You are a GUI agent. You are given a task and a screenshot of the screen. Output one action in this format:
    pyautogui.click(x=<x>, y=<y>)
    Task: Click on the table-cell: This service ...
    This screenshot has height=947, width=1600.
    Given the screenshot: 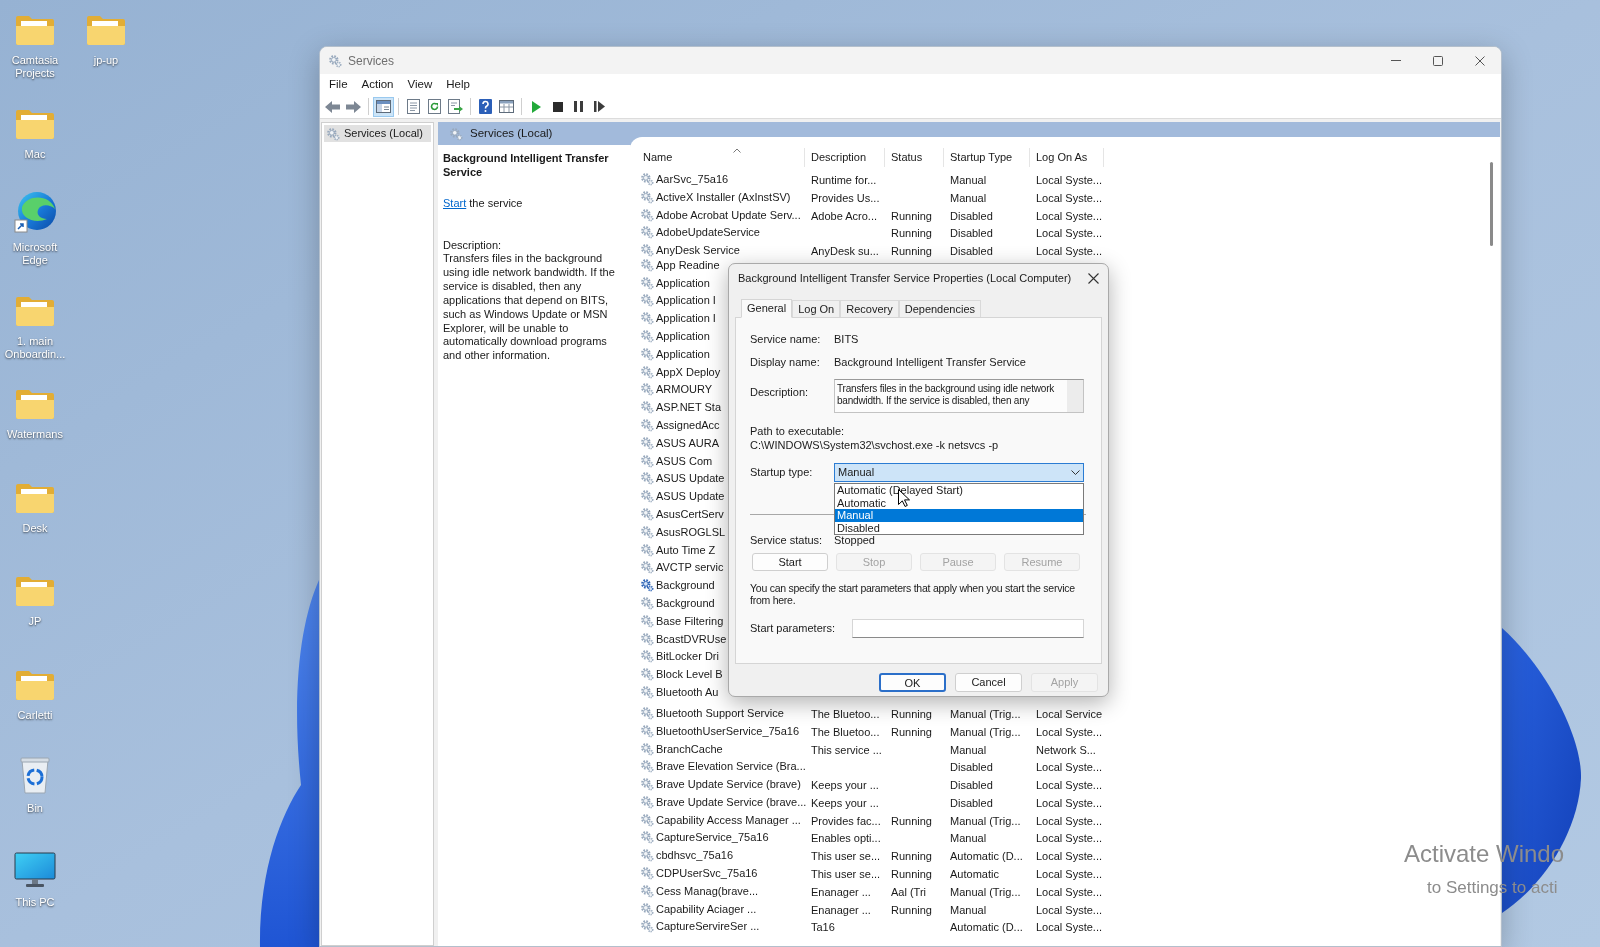 What is the action you would take?
    pyautogui.click(x=846, y=749)
    